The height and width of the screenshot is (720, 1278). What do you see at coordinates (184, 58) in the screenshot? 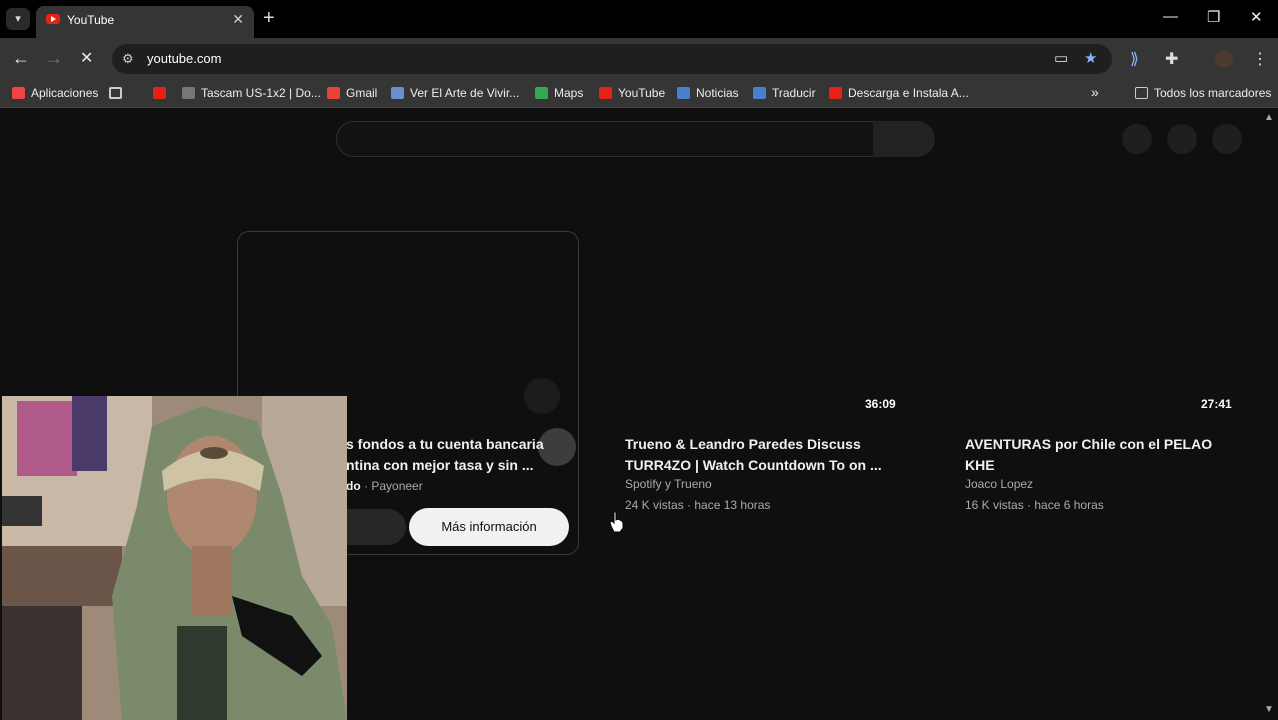
I see `url-text: youtube.com` at bounding box center [184, 58].